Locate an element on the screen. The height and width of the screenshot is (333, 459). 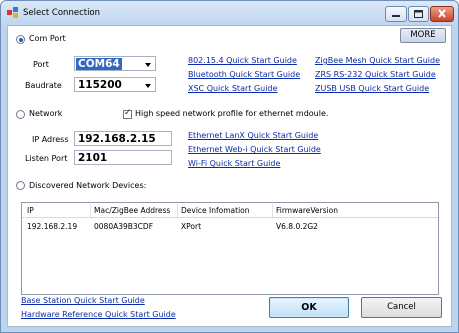
guide-xsc-link: XSC Quick Start Guide is located at coordinates (232, 88).